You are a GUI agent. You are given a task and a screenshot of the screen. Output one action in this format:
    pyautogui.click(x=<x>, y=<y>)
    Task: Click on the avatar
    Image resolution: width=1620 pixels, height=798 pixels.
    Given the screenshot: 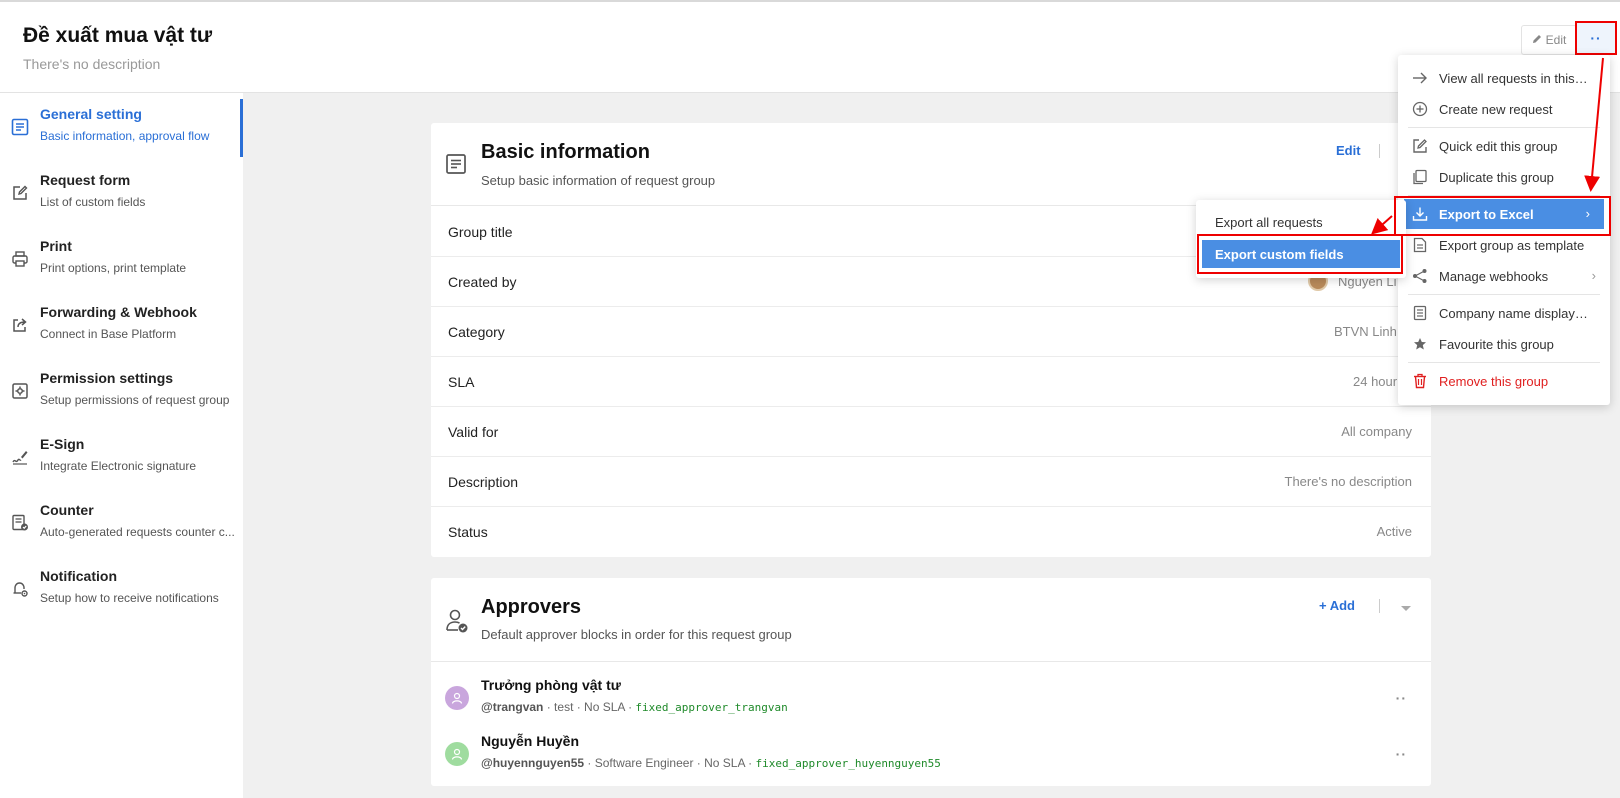 What is the action you would take?
    pyautogui.click(x=457, y=698)
    